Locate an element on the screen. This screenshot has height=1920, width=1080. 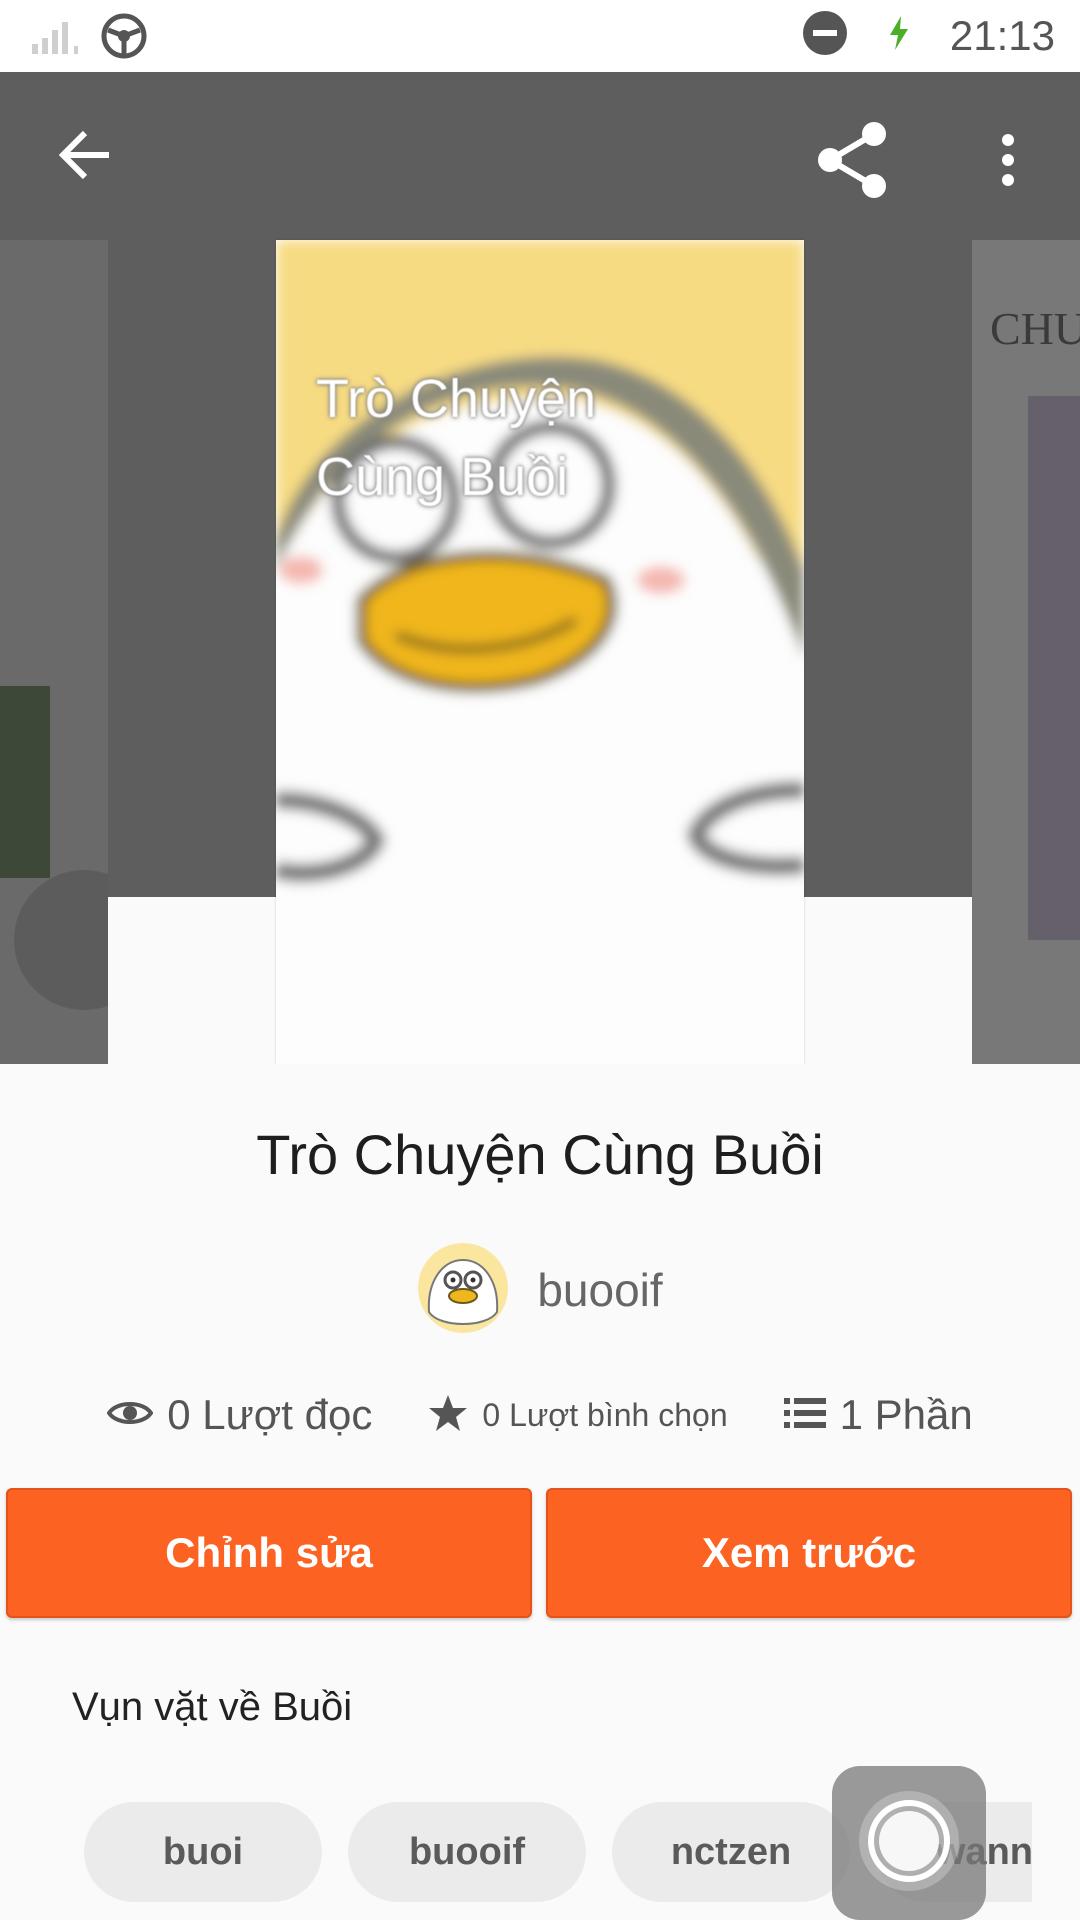
tag-chip: nctzen is located at coordinates (731, 1852).